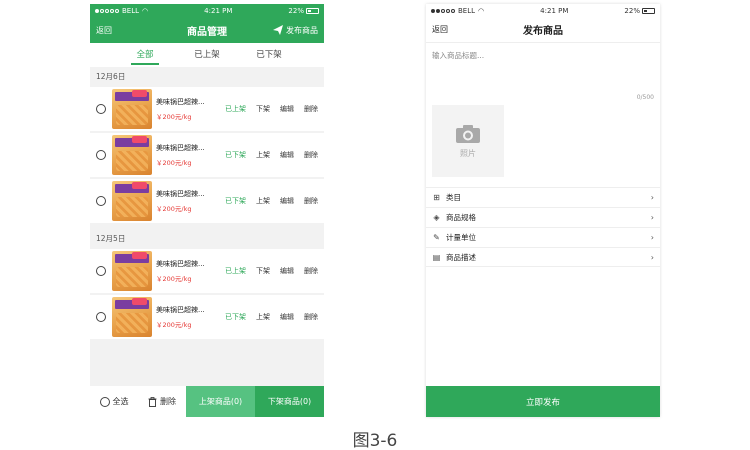 This screenshot has width=750, height=450. What do you see at coordinates (145, 55) in the screenshot?
I see `tab-all: 全部` at bounding box center [145, 55].